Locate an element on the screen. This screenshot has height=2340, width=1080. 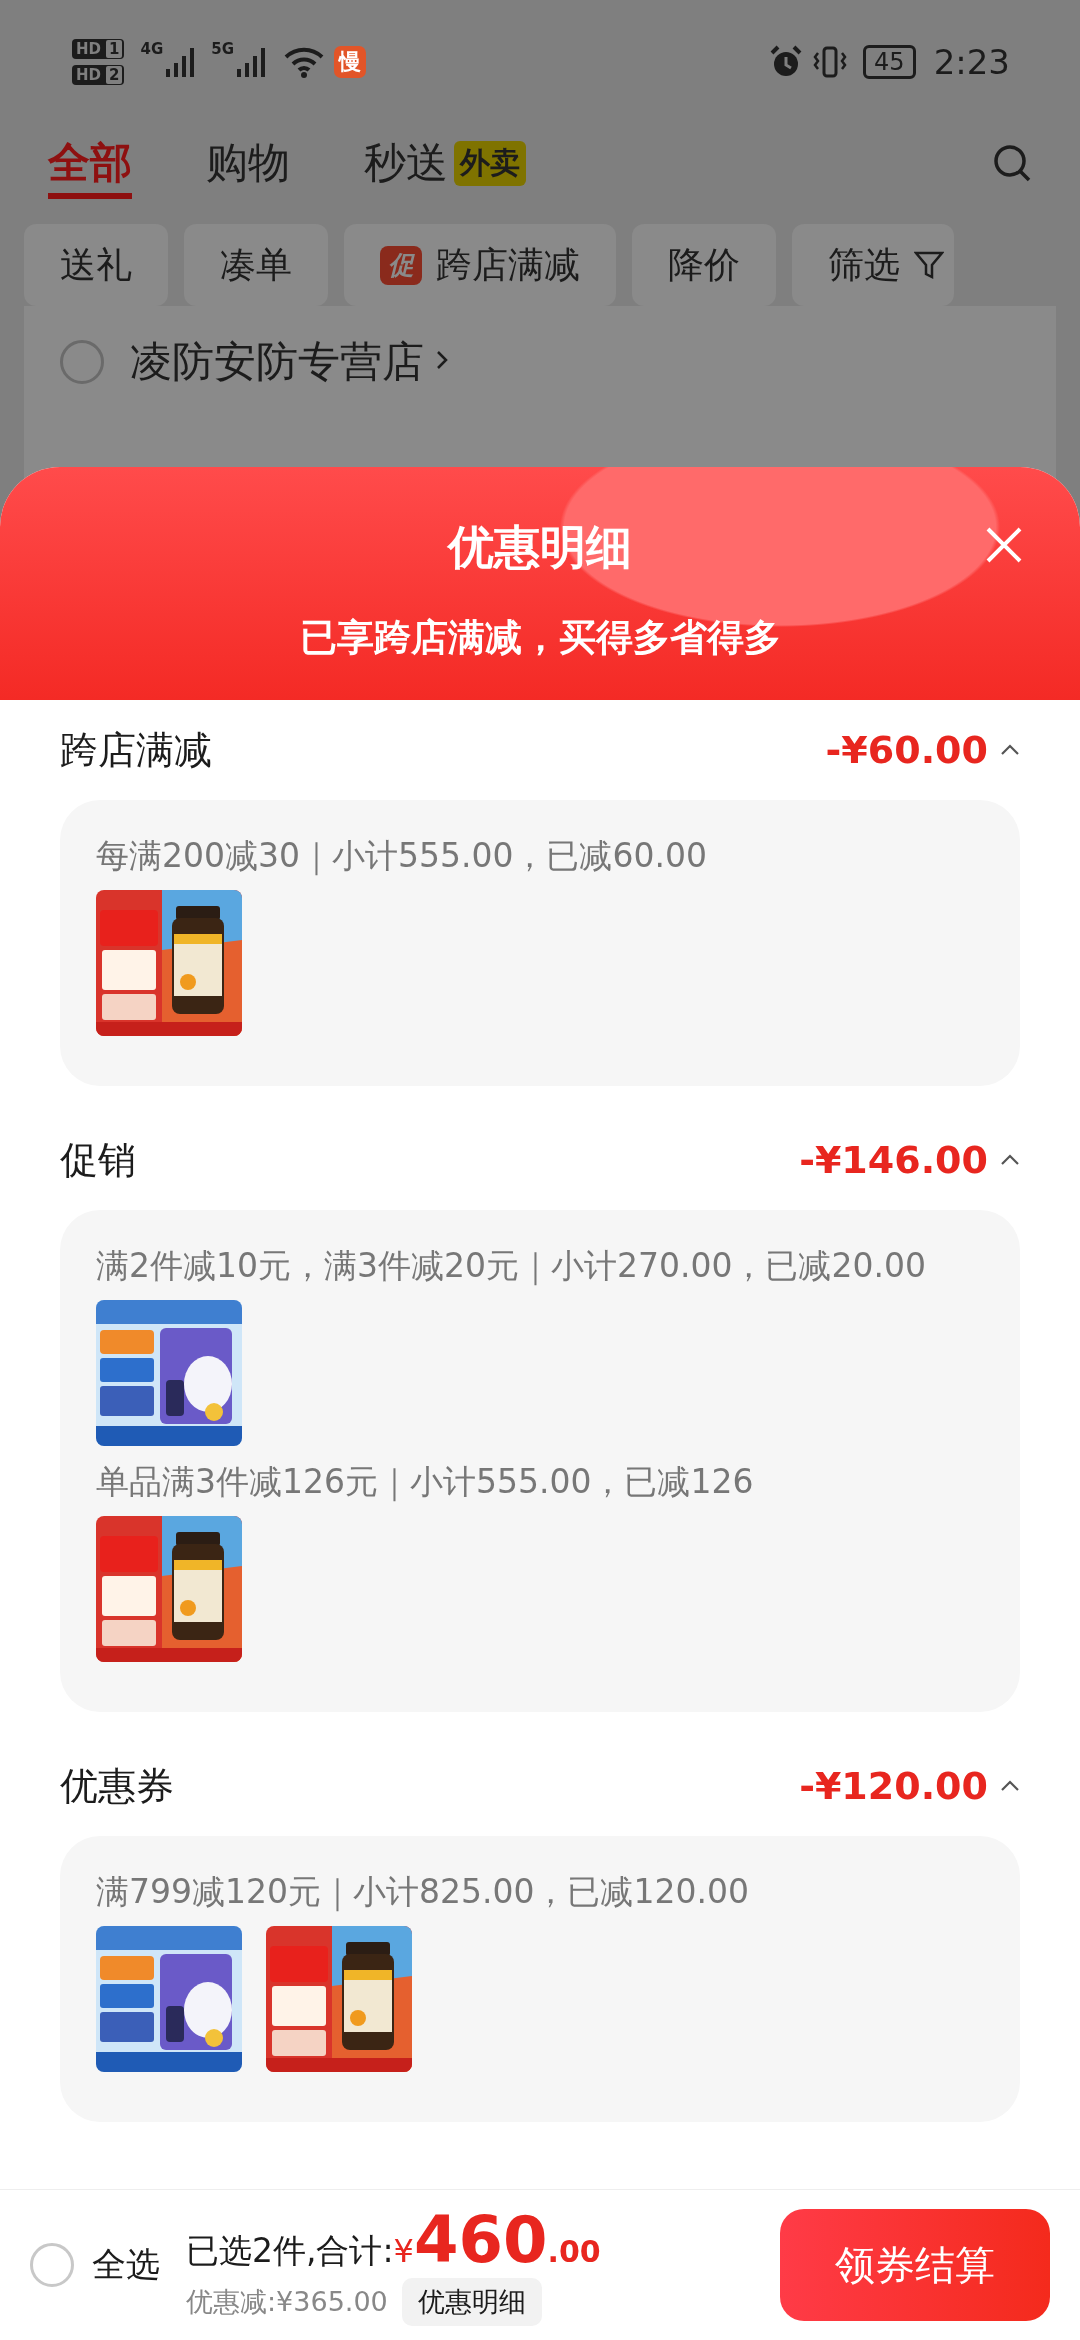
section-title: 促销 is located at coordinates (98, 1160).